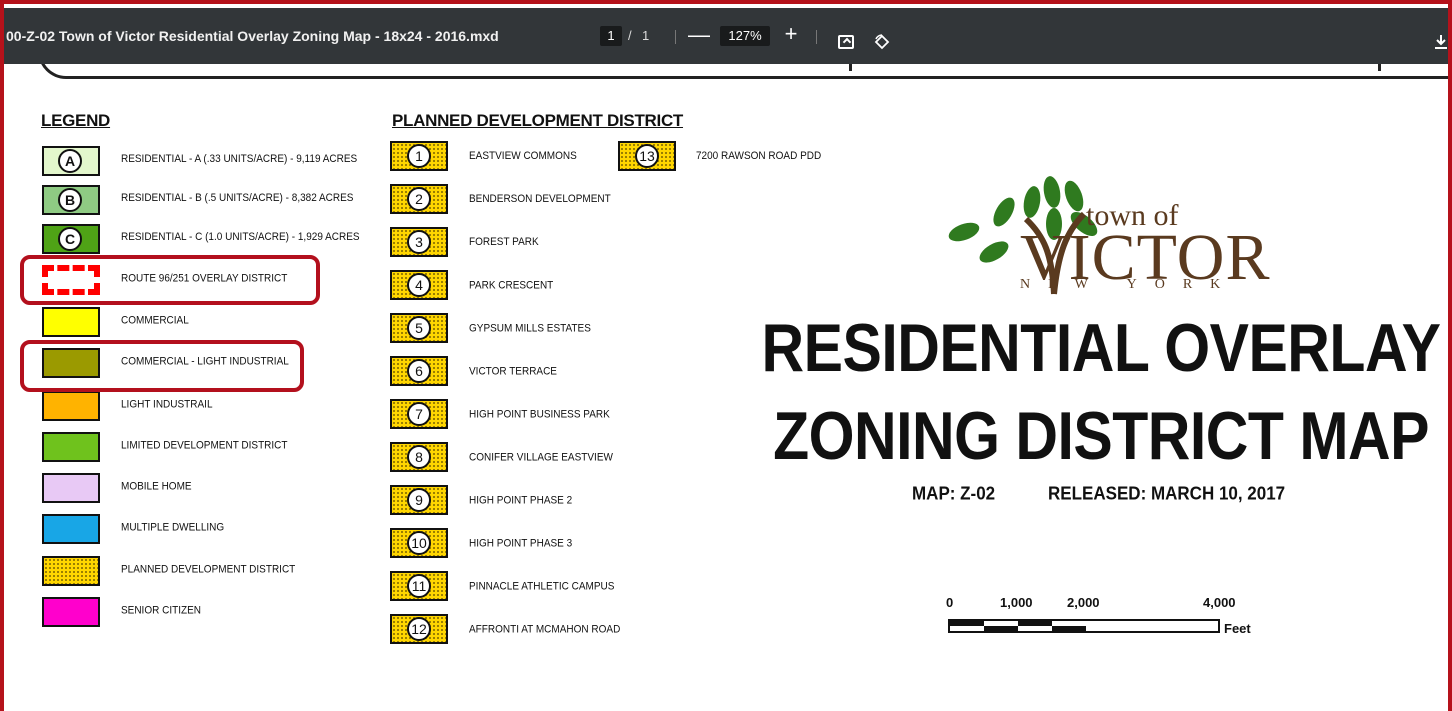  I want to click on pdd-swatch: 8, so click(419, 457).